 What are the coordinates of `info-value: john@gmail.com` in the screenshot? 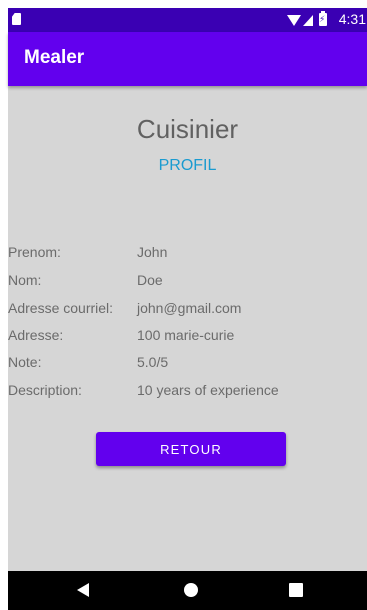 It's located at (189, 308).